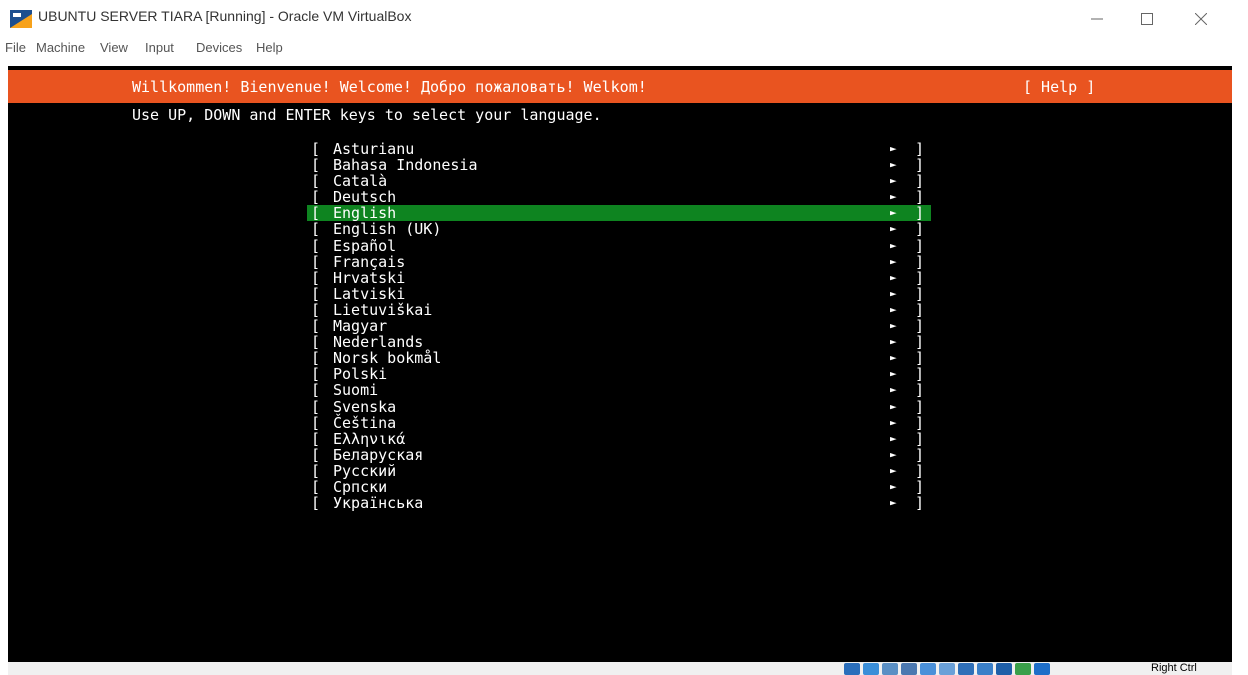 This screenshot has width=1248, height=675. What do you see at coordinates (985, 669) in the screenshot?
I see `video-capture-icon` at bounding box center [985, 669].